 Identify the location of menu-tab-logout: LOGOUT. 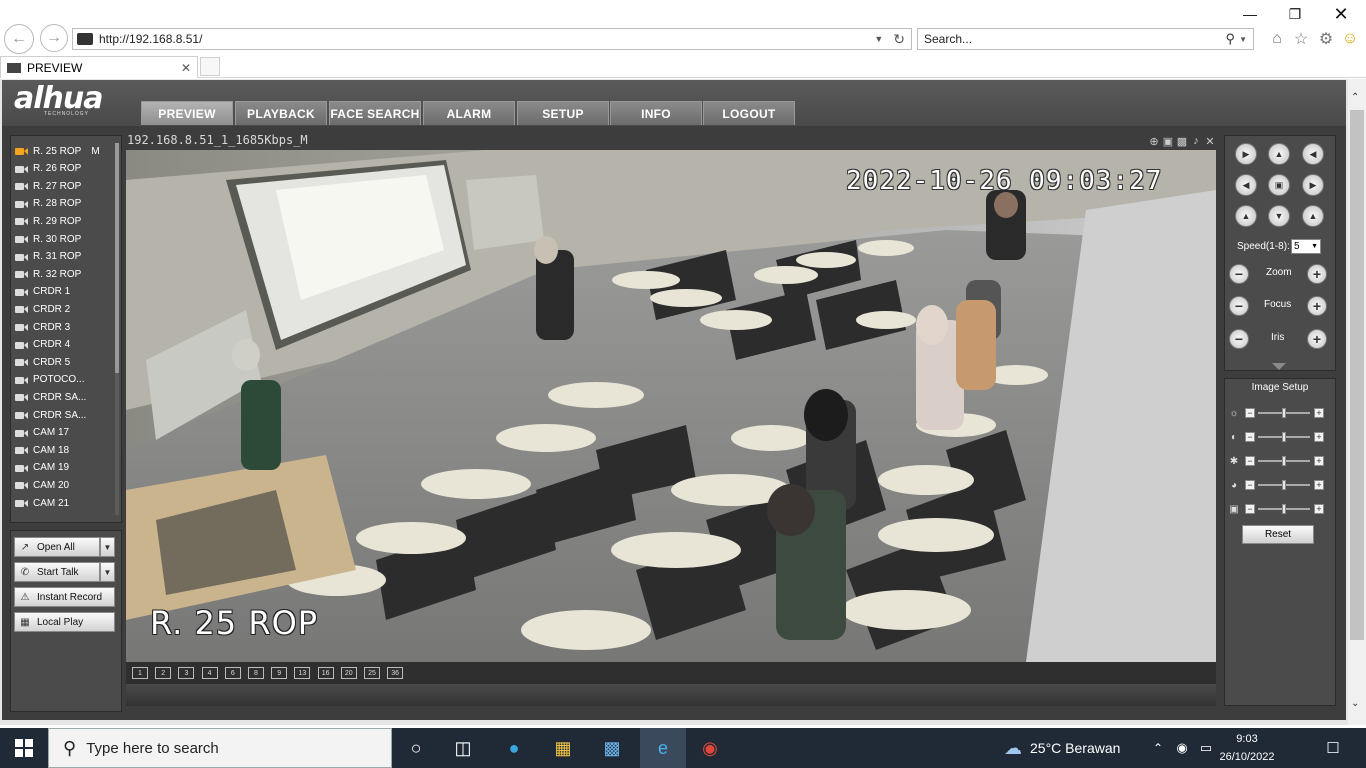
(749, 113).